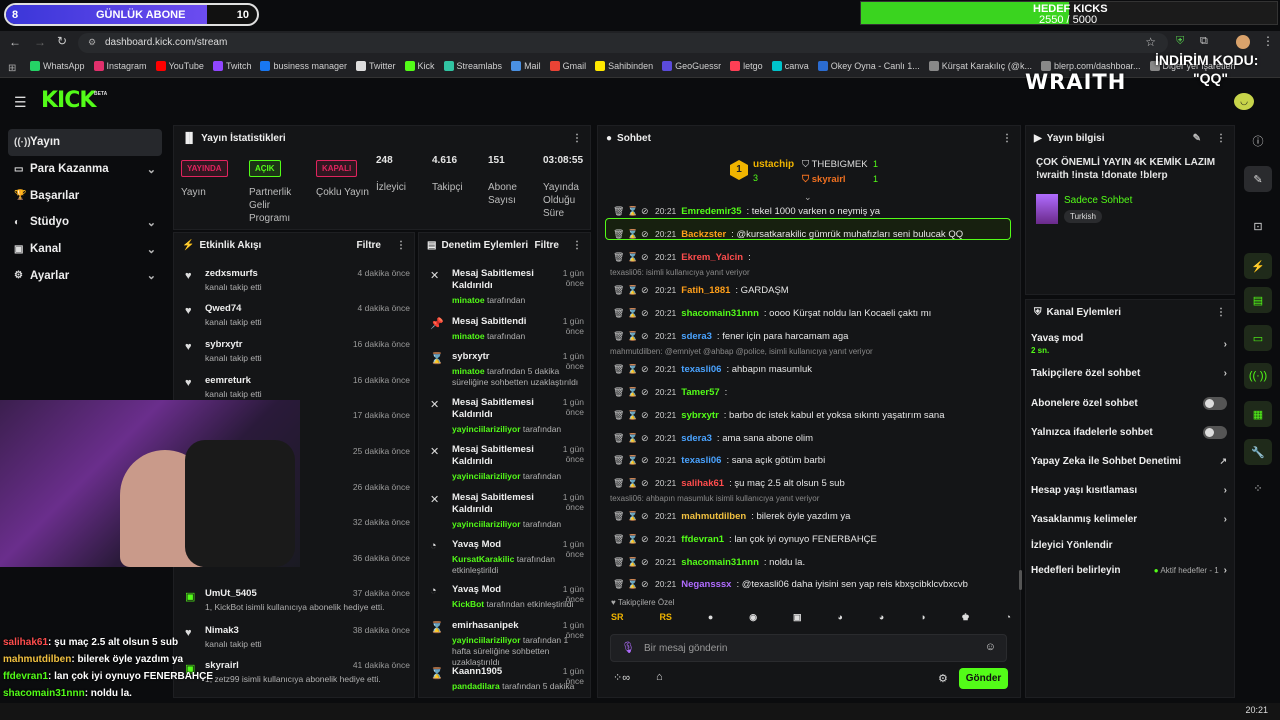 The width and height of the screenshot is (1280, 720). What do you see at coordinates (1129, 373) in the screenshot?
I see `followers-chat-item: Takipçilere özel sohbet ›` at bounding box center [1129, 373].